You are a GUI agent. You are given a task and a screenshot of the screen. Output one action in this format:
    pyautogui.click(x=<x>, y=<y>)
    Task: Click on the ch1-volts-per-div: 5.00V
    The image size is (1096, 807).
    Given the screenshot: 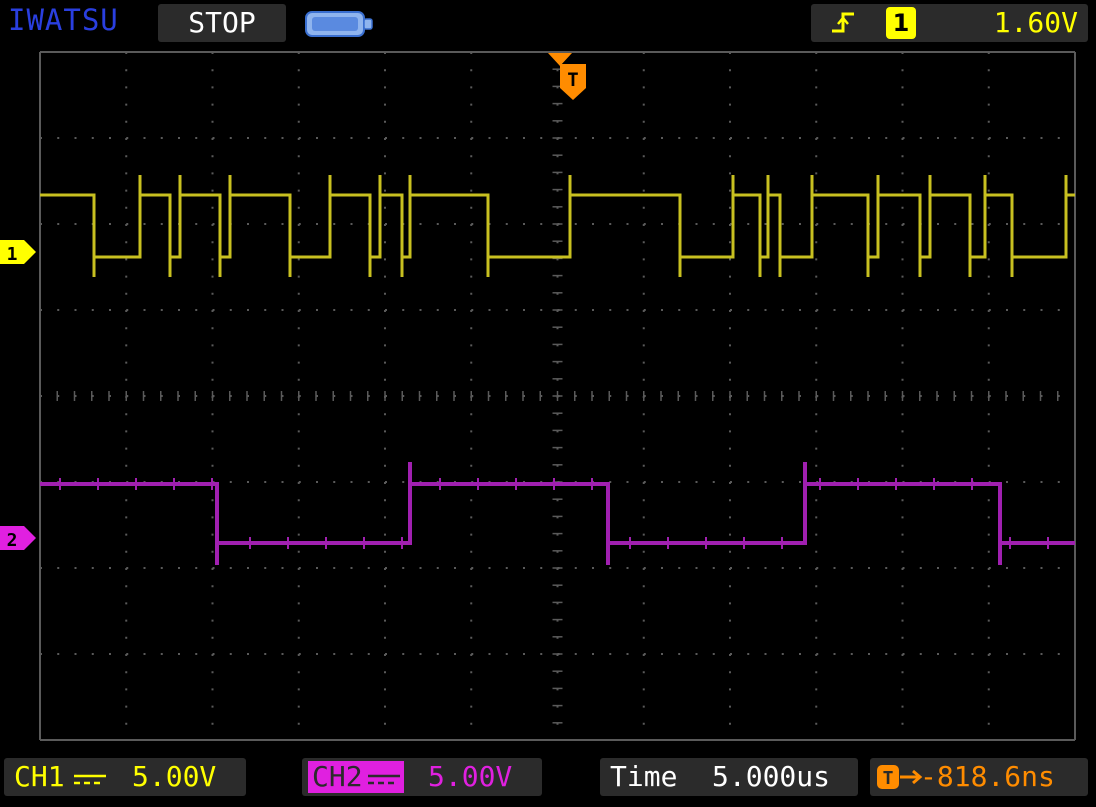 What is the action you would take?
    pyautogui.click(x=174, y=776)
    